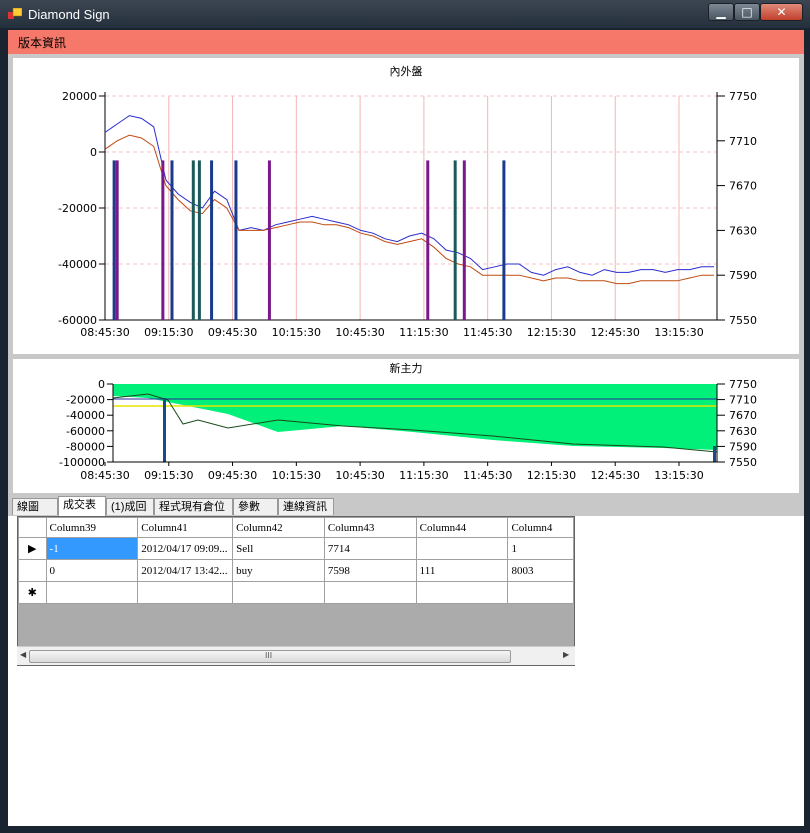 The width and height of the screenshot is (810, 833). Describe the element at coordinates (415, 417) in the screenshot. I see `flow-area` at that location.